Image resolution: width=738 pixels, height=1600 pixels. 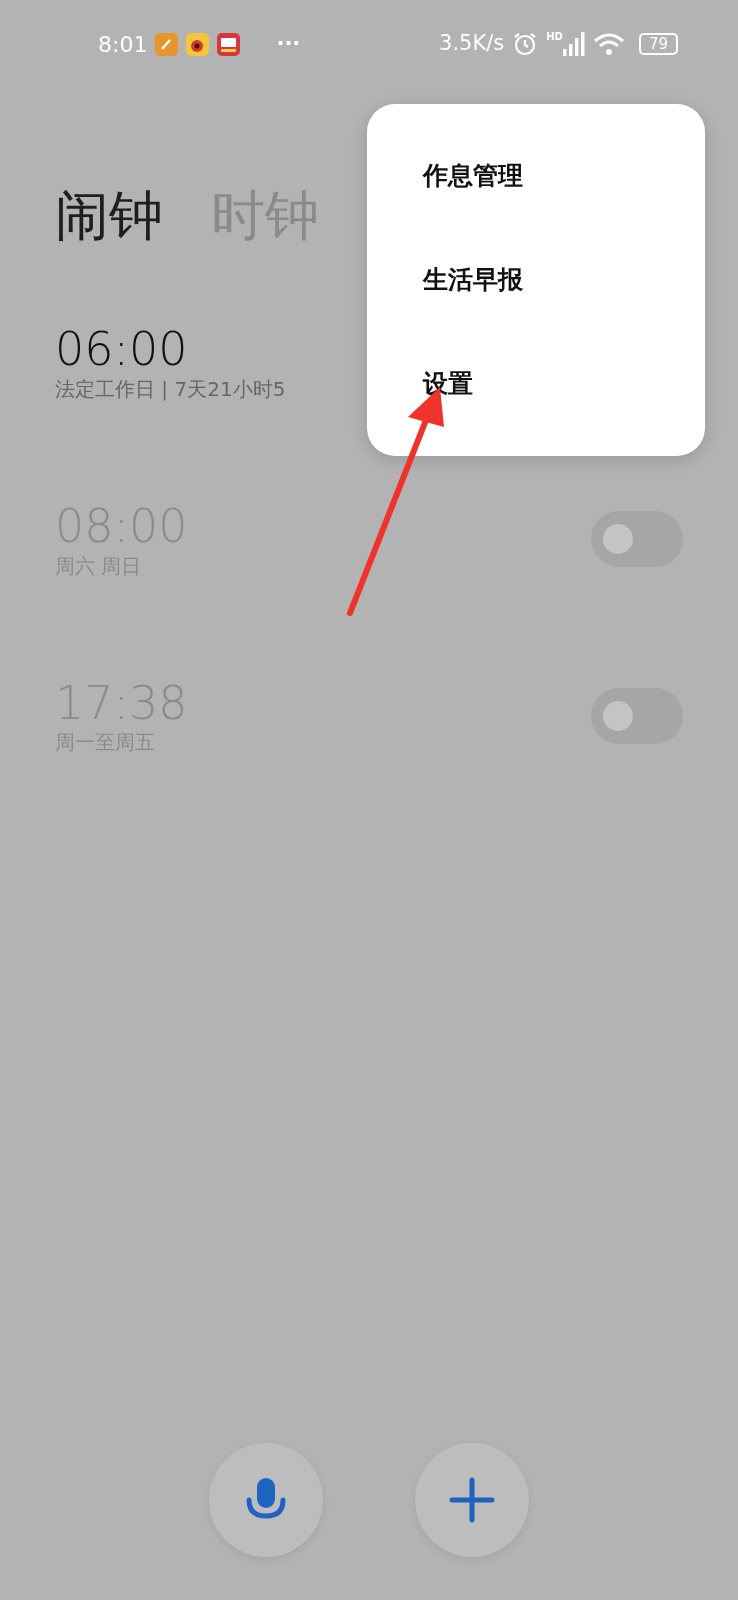 What do you see at coordinates (122, 349) in the screenshot?
I see `alarm-time: 06:00` at bounding box center [122, 349].